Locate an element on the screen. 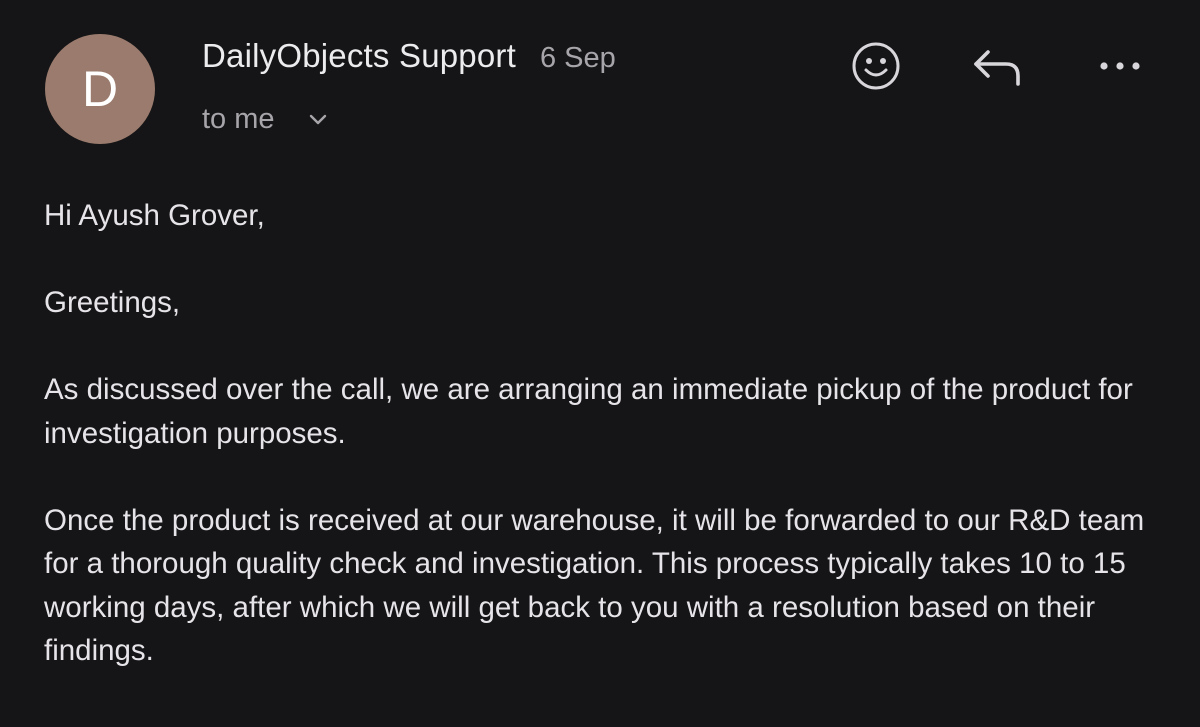  more-horizontal-icon is located at coordinates (1120, 68).